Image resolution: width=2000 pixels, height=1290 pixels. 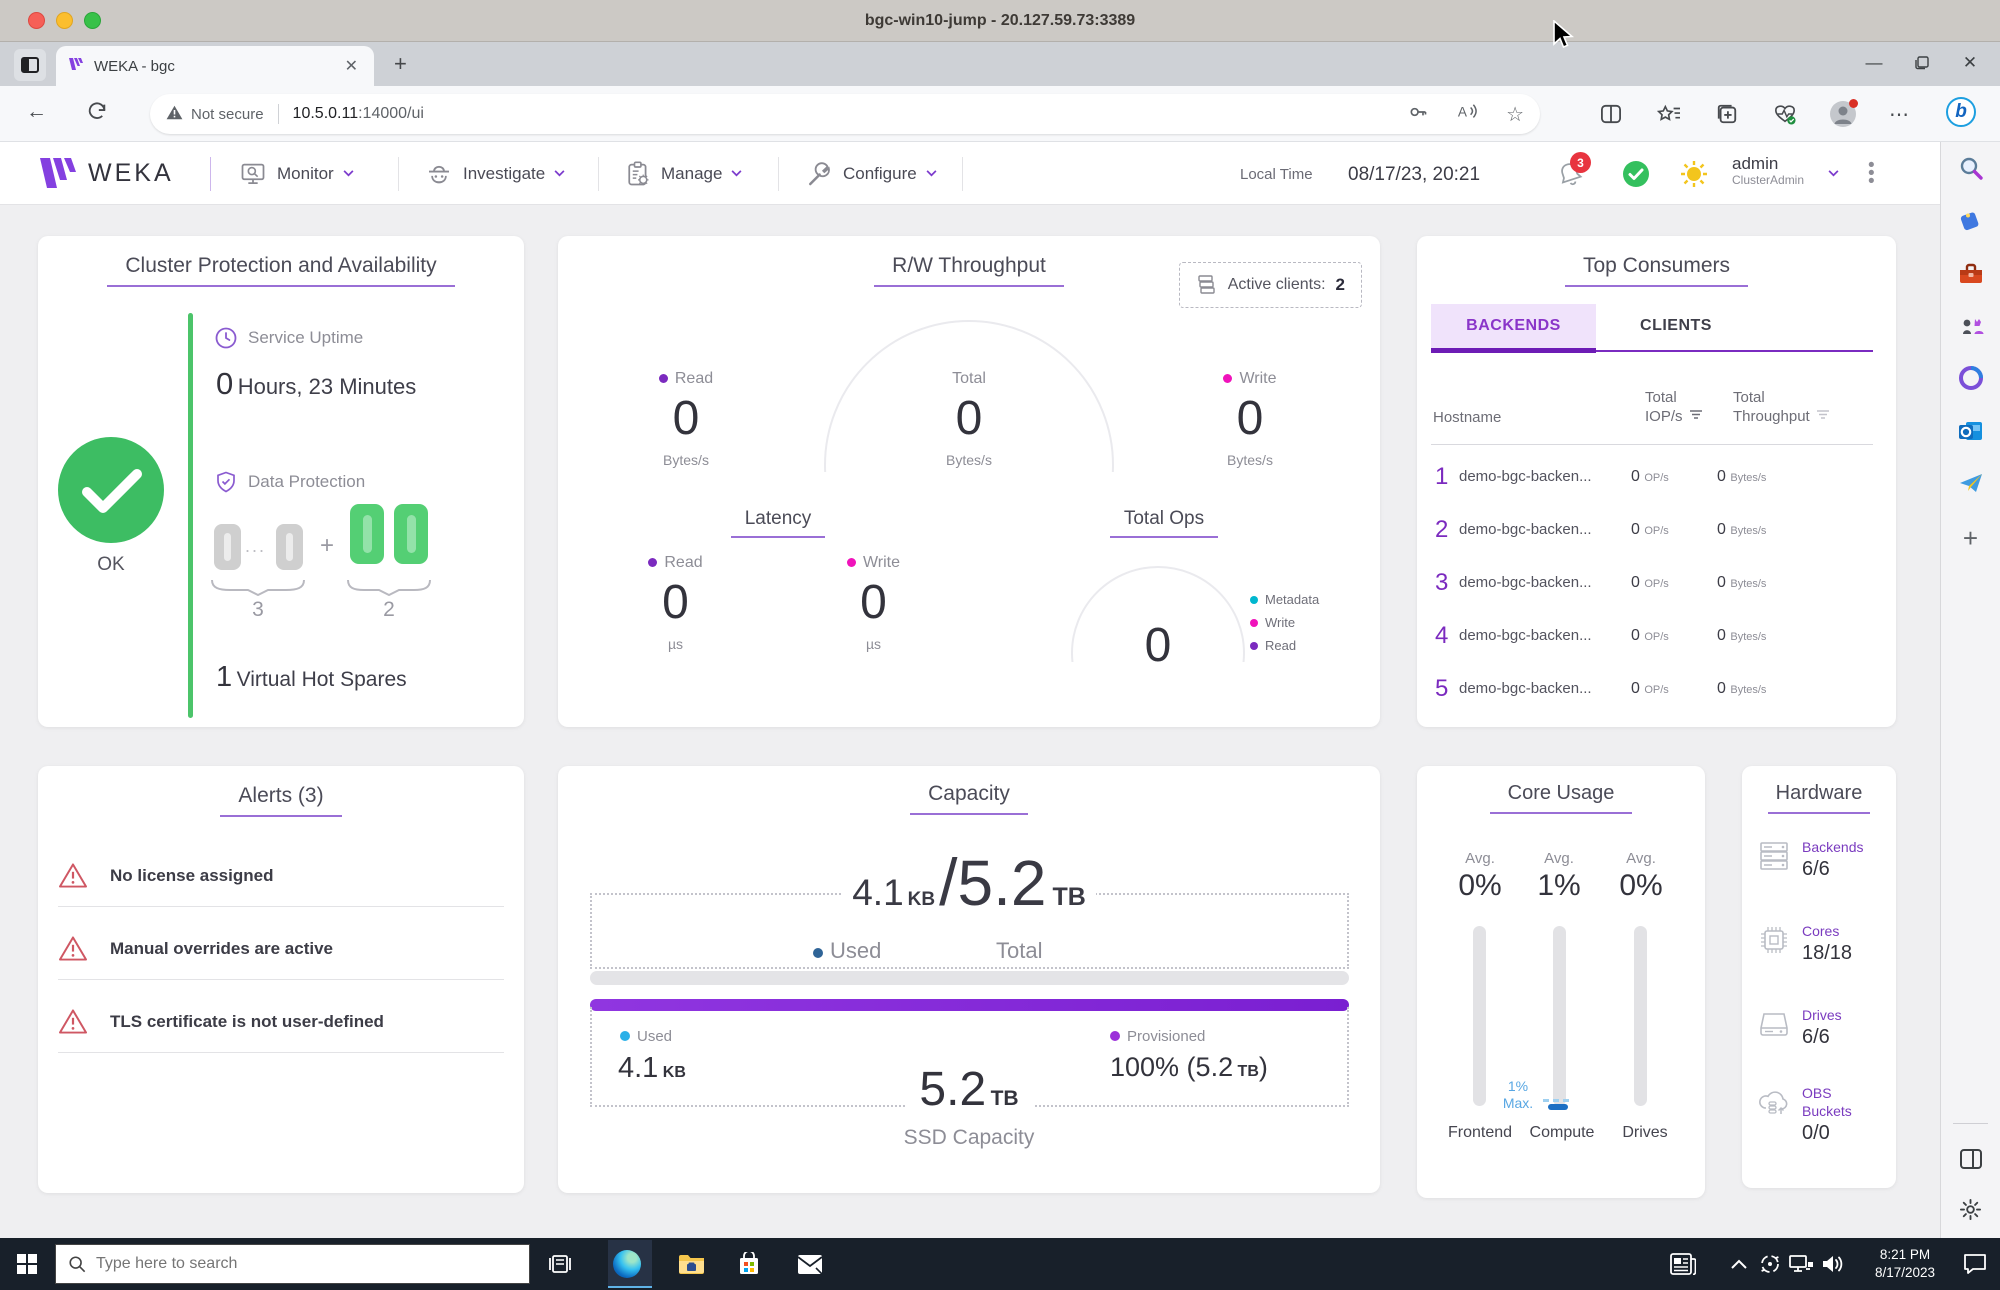 What do you see at coordinates (1418, 114) in the screenshot?
I see `password-key-icon` at bounding box center [1418, 114].